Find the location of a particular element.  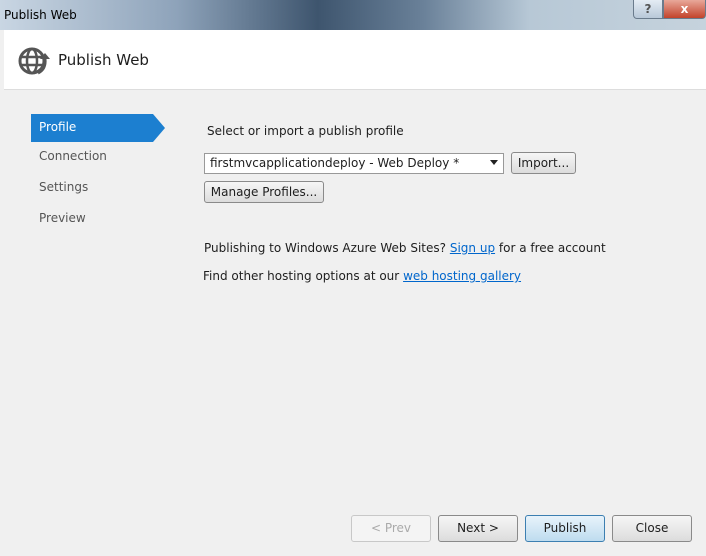

next-button: Next > is located at coordinates (478, 528).